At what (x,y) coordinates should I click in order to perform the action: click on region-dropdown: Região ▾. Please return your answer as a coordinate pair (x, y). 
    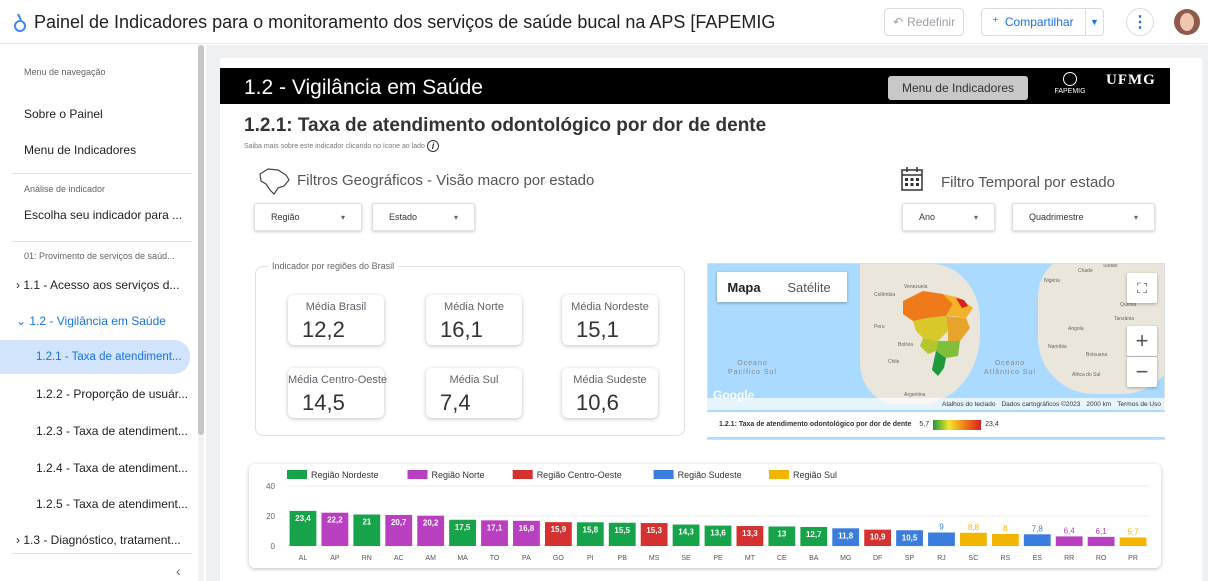
    Looking at the image, I should click on (308, 217).